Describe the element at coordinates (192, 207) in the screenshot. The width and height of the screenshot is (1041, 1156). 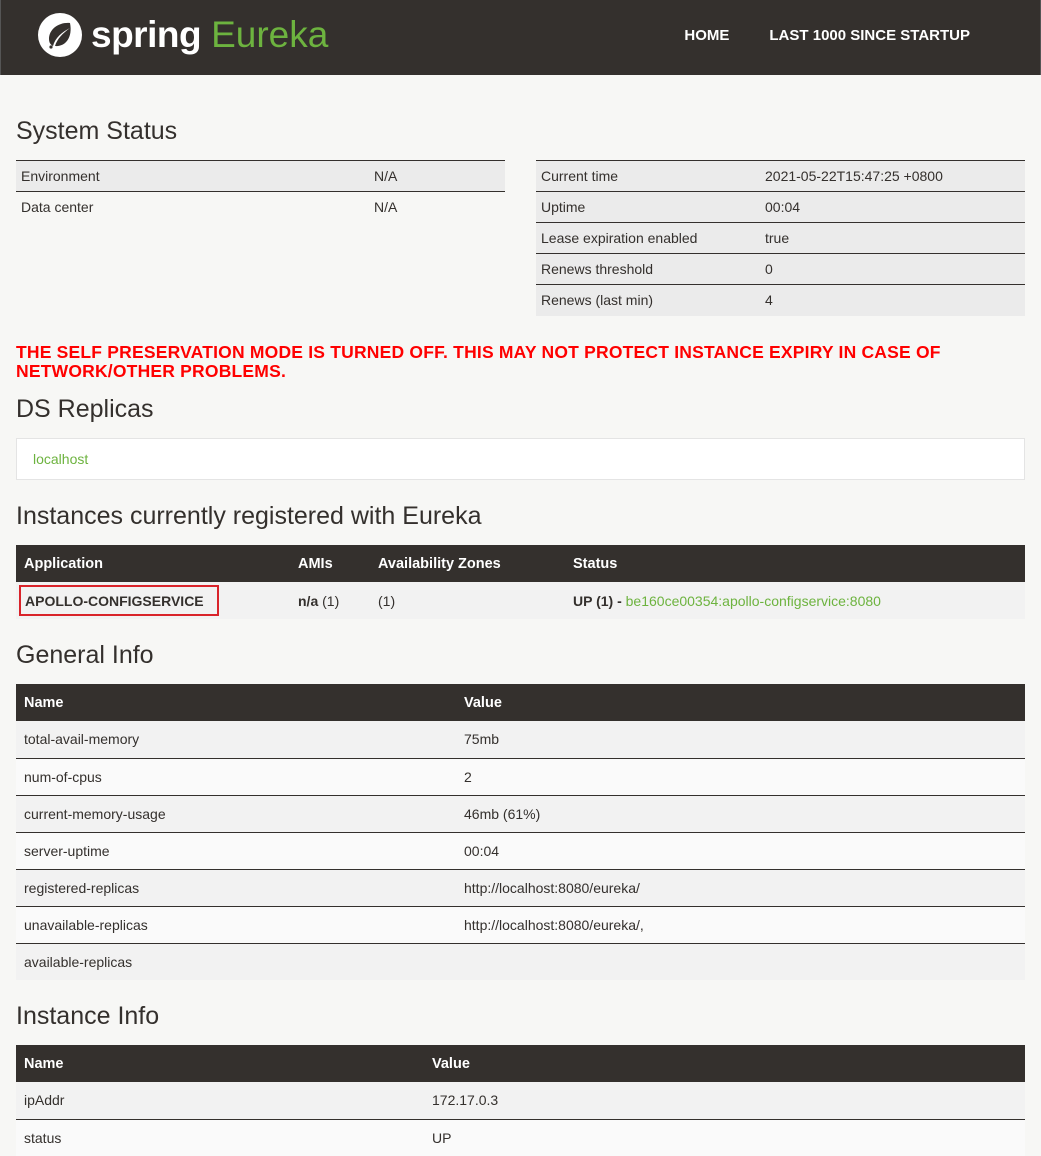
I see `status-label: Data center` at that location.